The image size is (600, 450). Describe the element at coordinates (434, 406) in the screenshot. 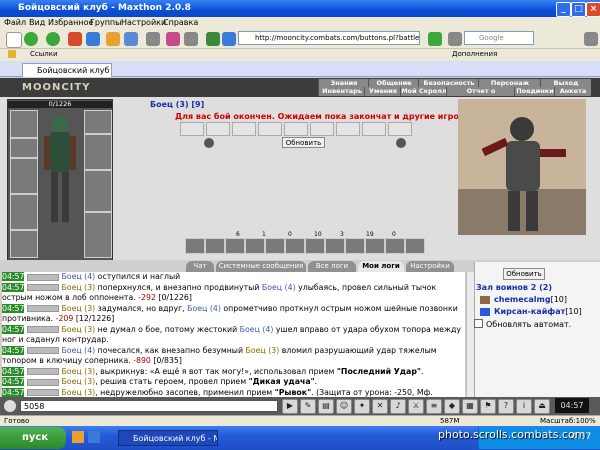

I see `settings-icon: ≡` at that location.